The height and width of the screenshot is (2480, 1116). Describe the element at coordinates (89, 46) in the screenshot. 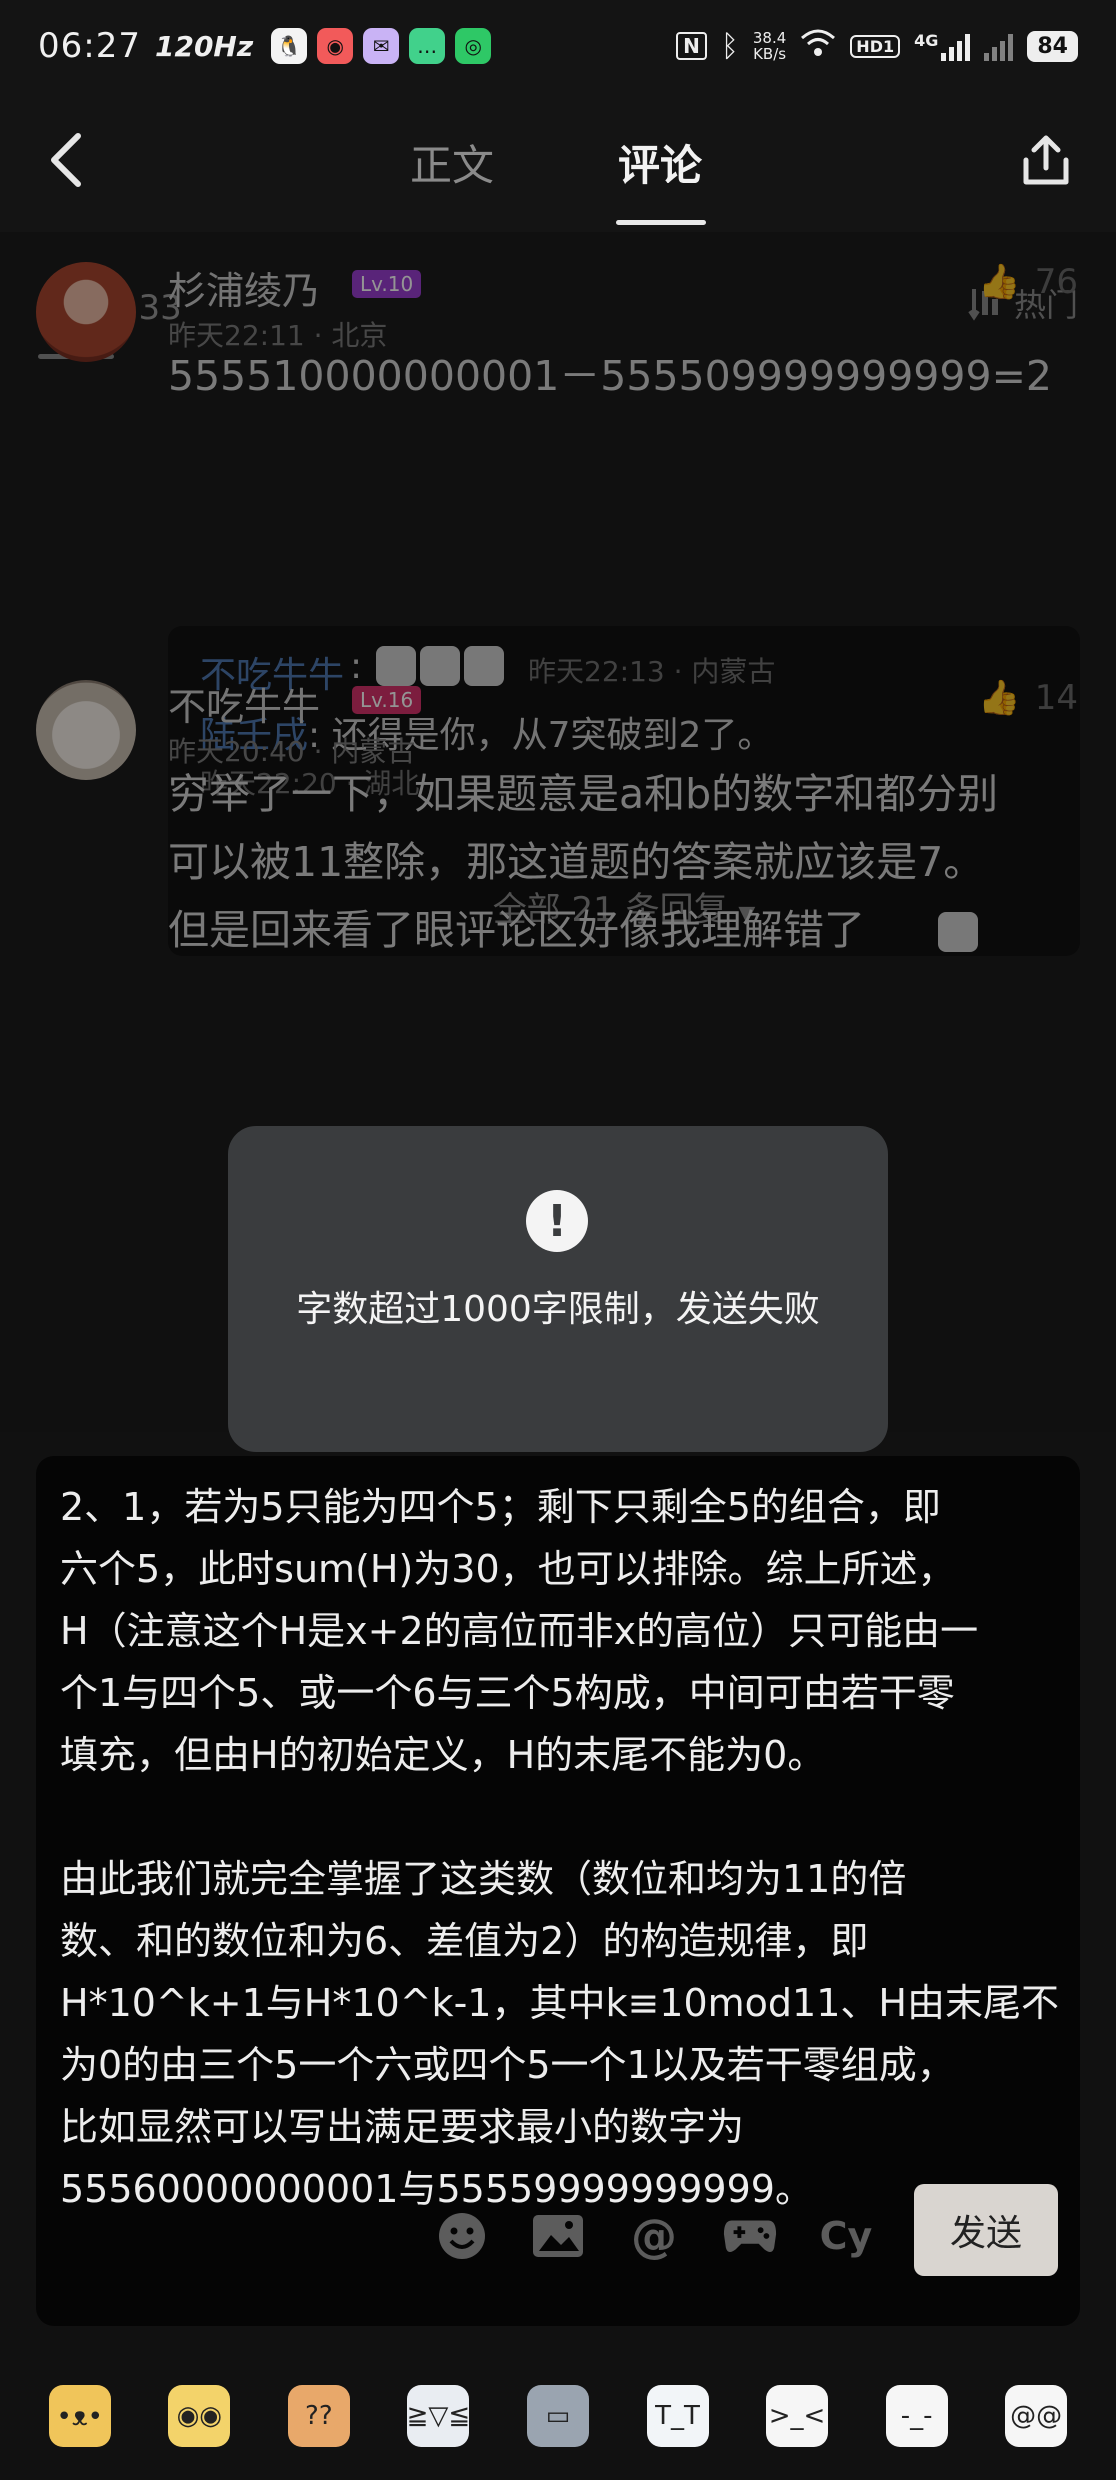

I see `status-time: 06:27` at that location.